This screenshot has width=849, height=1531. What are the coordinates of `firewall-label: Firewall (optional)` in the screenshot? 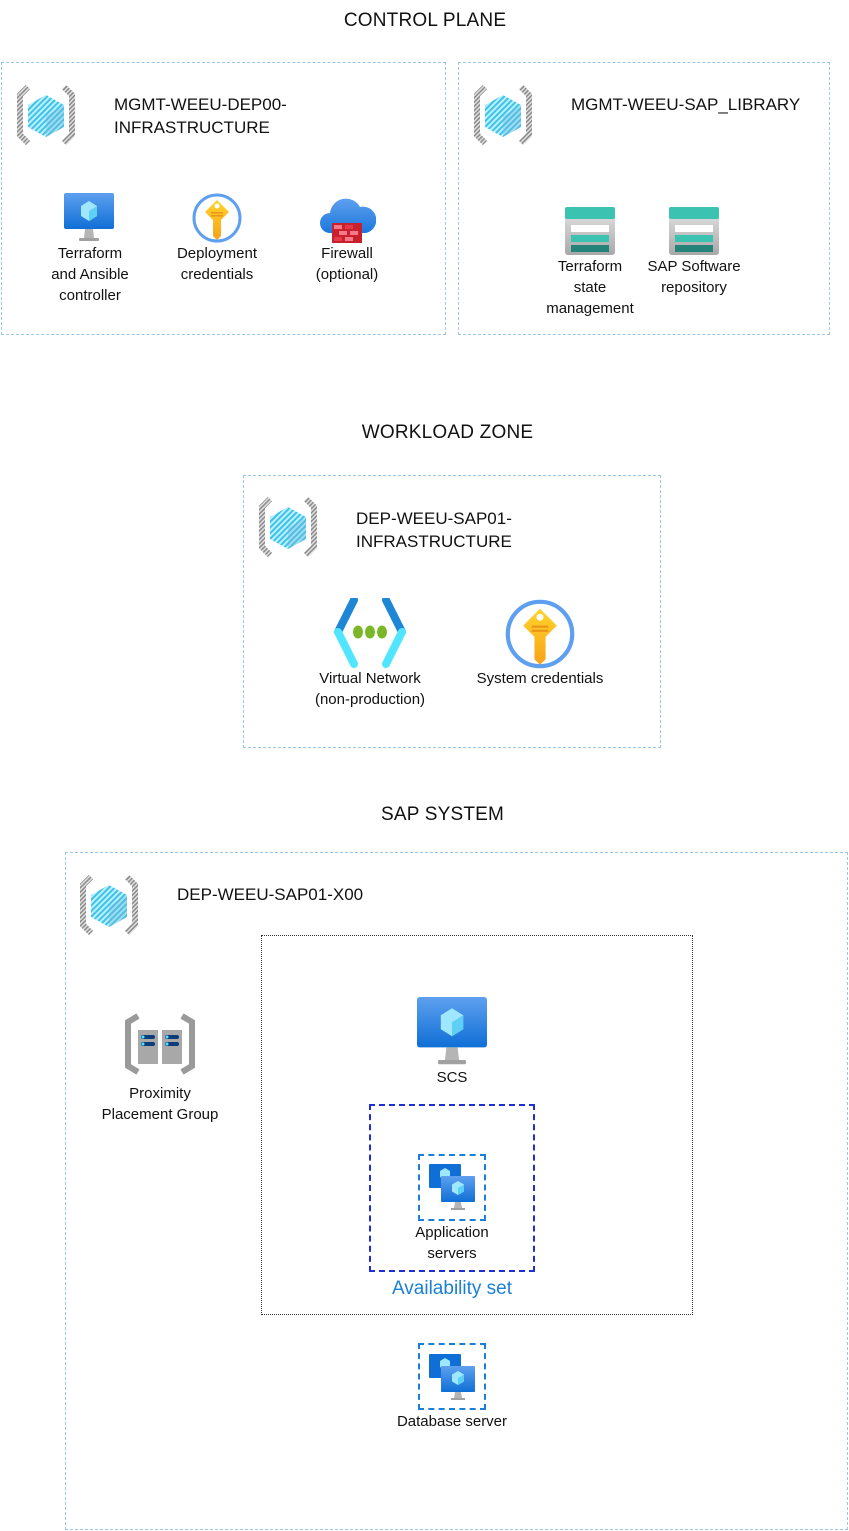 It's located at (347, 264).